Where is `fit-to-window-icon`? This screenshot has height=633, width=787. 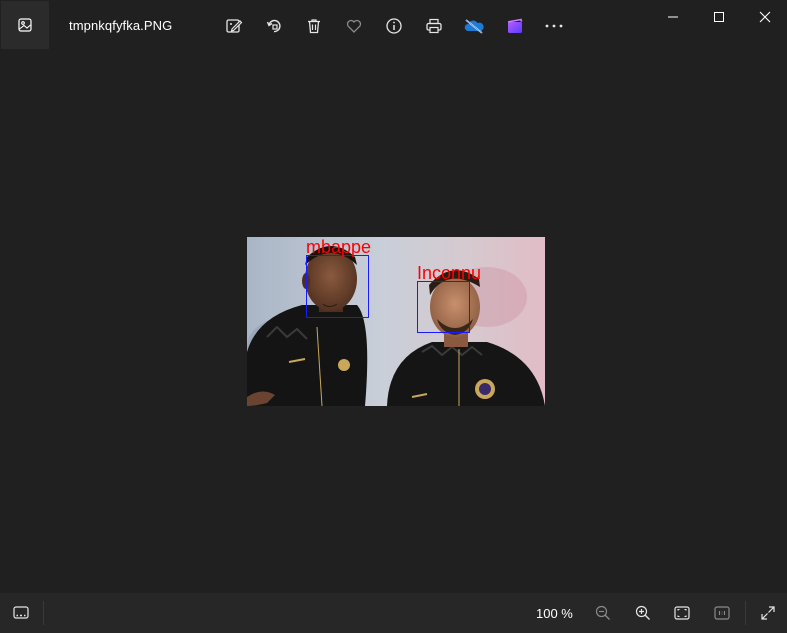
fit-to-window-icon is located at coordinates (682, 613).